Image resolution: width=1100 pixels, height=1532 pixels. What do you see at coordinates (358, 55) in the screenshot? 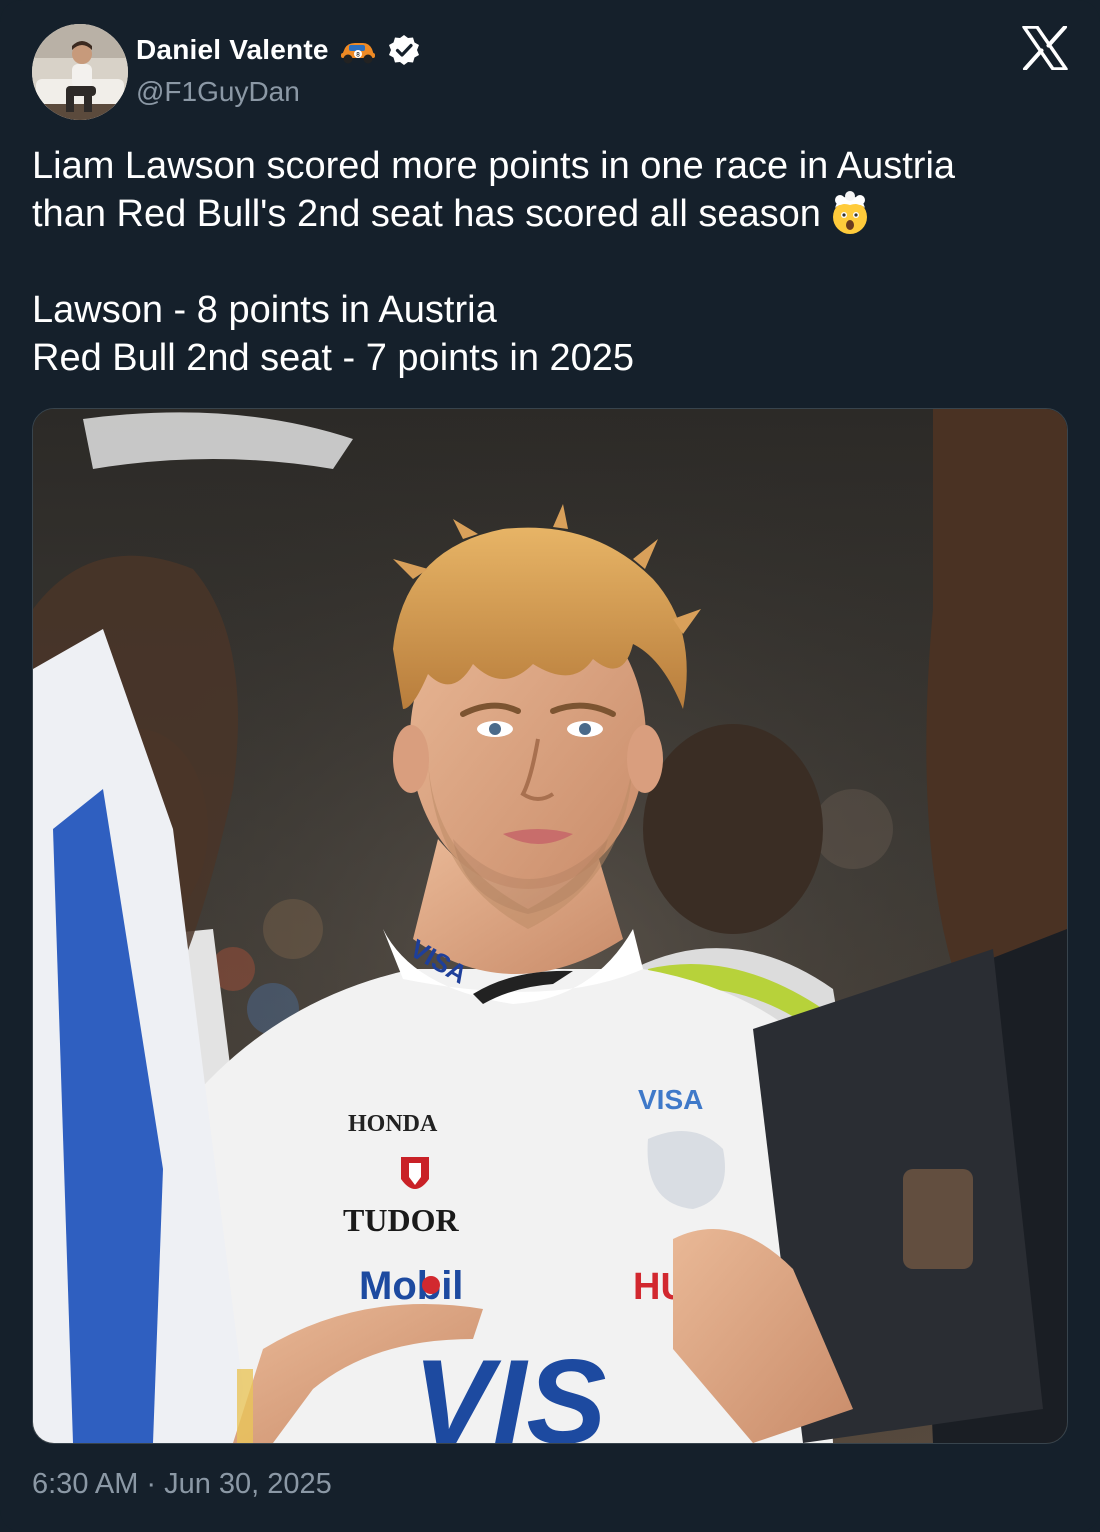
I see `svg-text: 8` at bounding box center [358, 55].